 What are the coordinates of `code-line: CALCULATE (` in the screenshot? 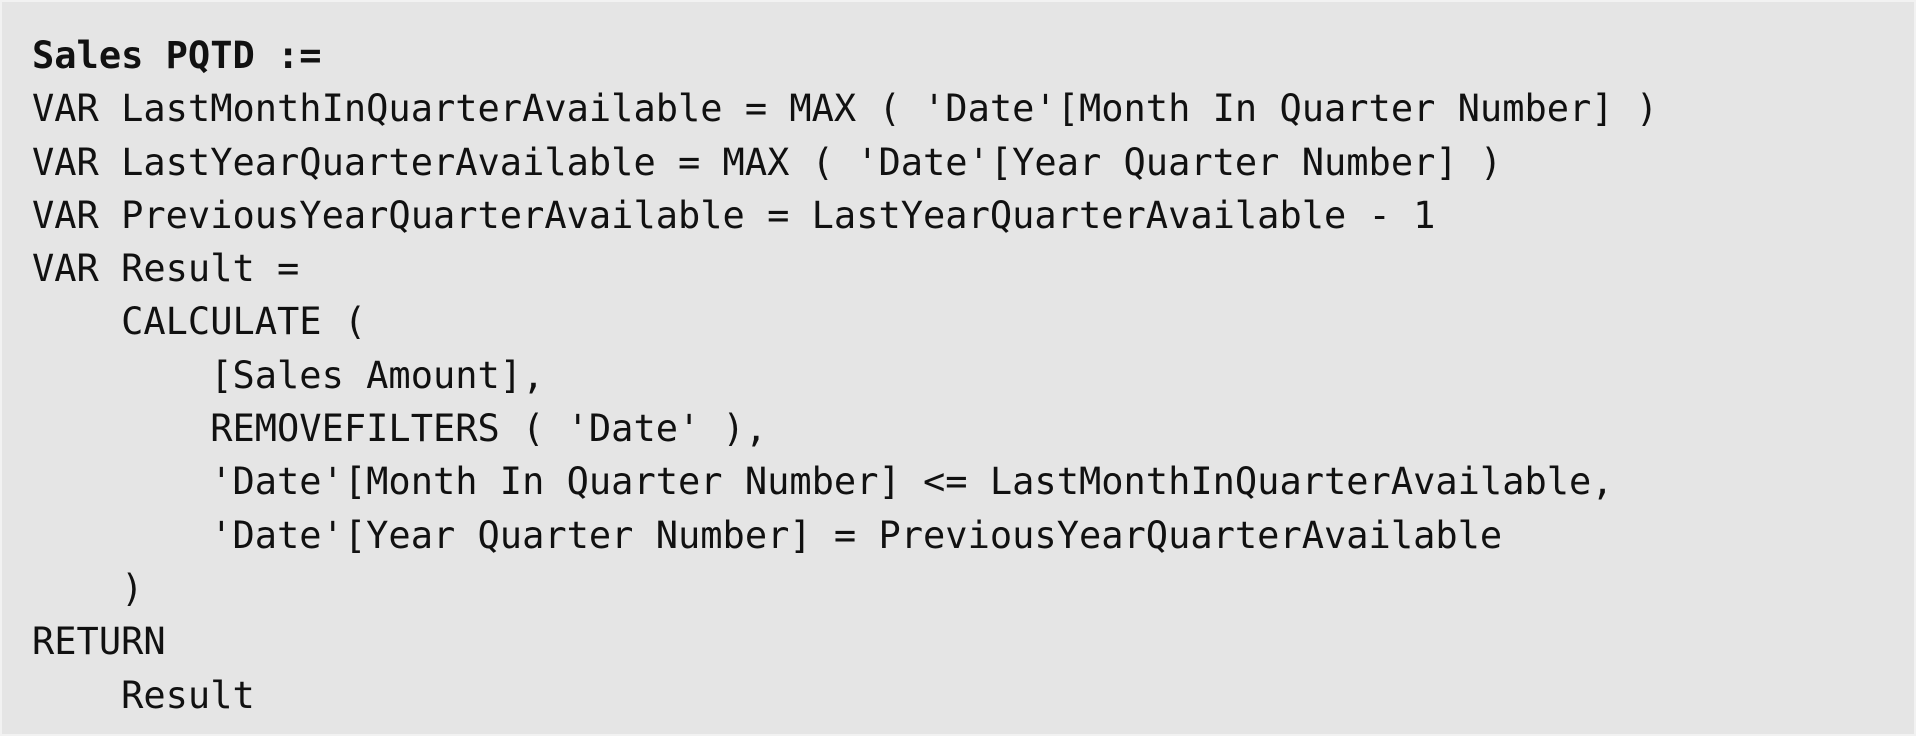 It's located at (199, 322).